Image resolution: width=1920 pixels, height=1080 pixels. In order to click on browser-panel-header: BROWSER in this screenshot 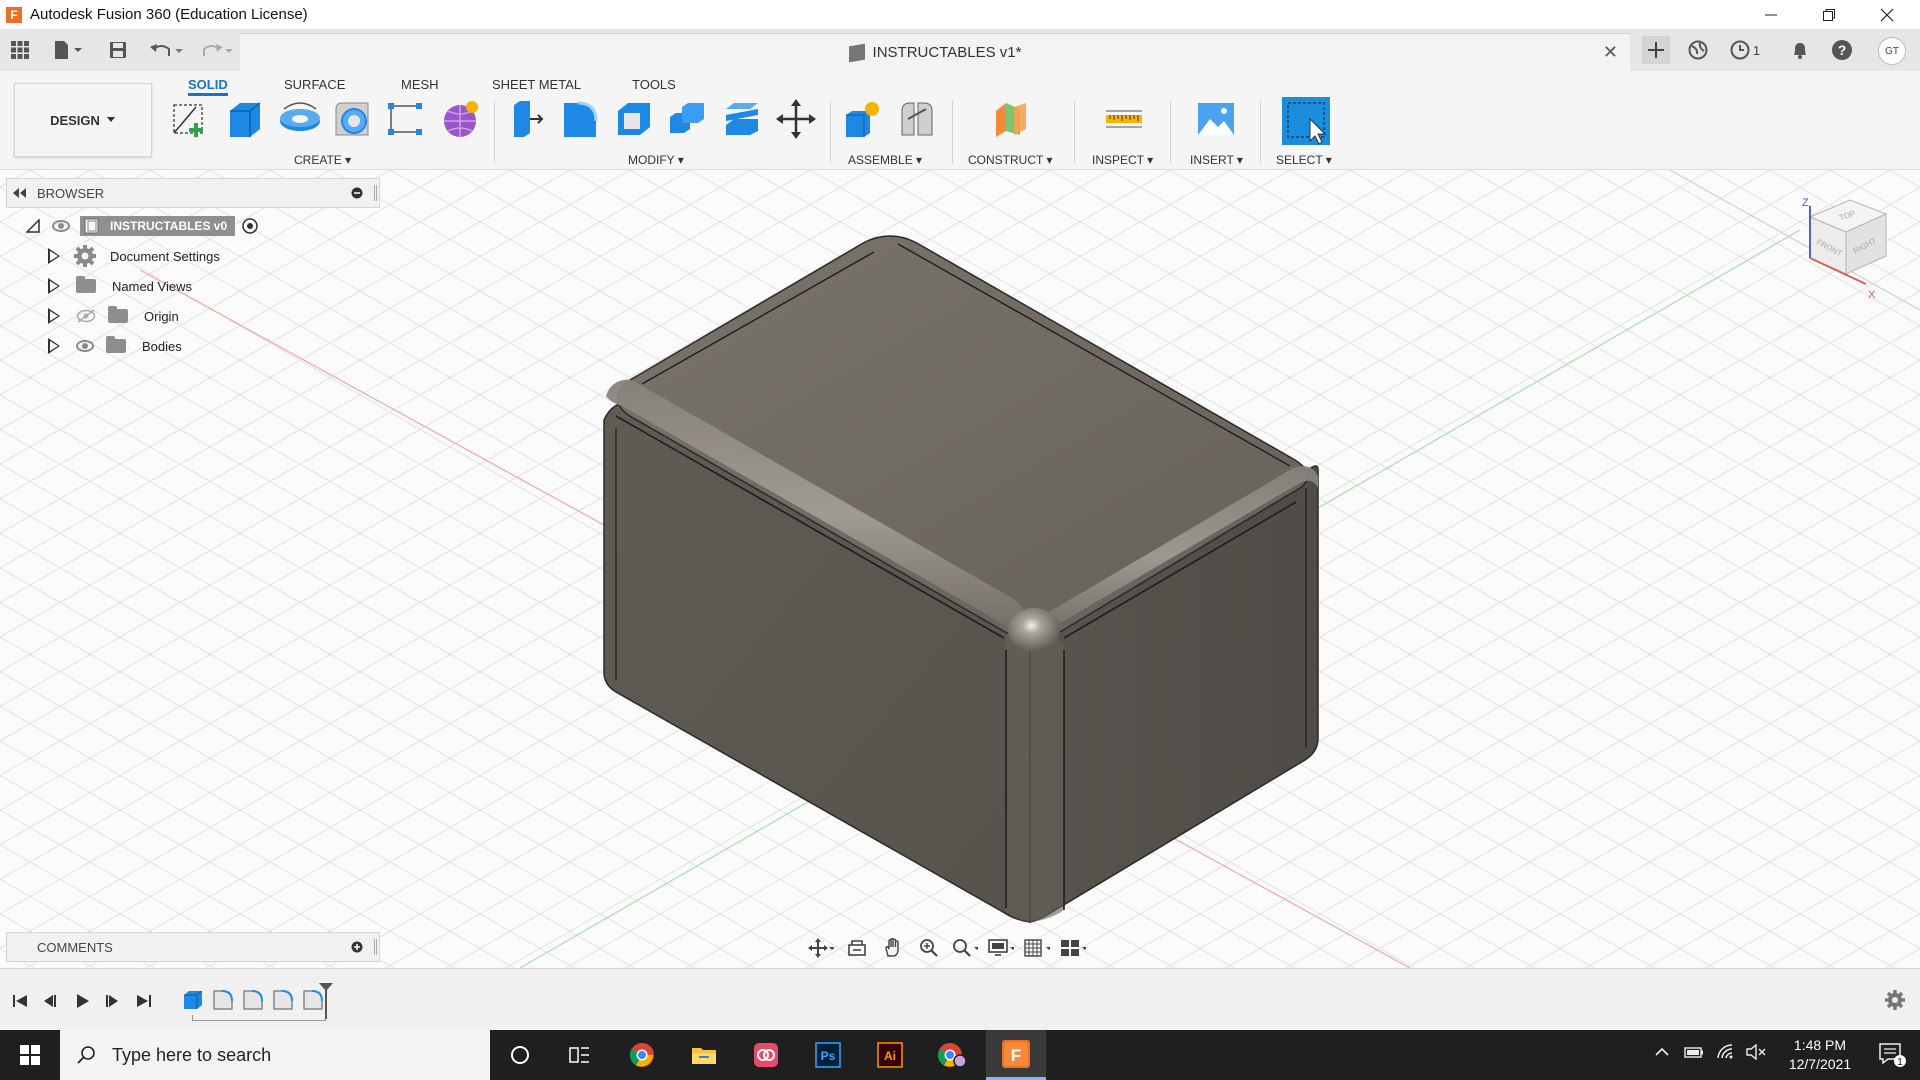, I will do `click(193, 193)`.